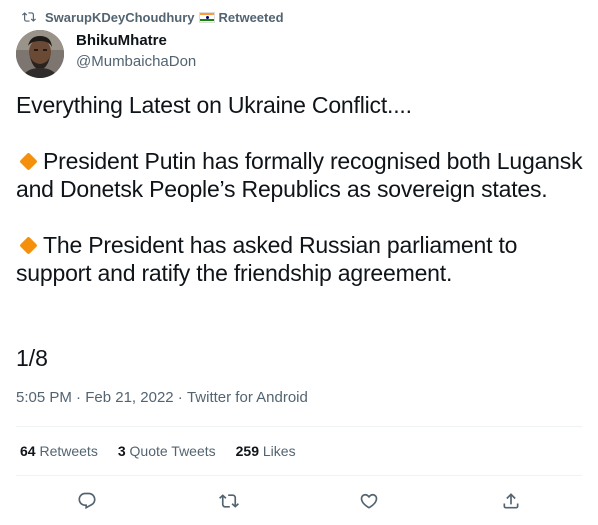 This screenshot has height=525, width=598. Describe the element at coordinates (206, 17) in the screenshot. I see `india-flag-icon` at that location.